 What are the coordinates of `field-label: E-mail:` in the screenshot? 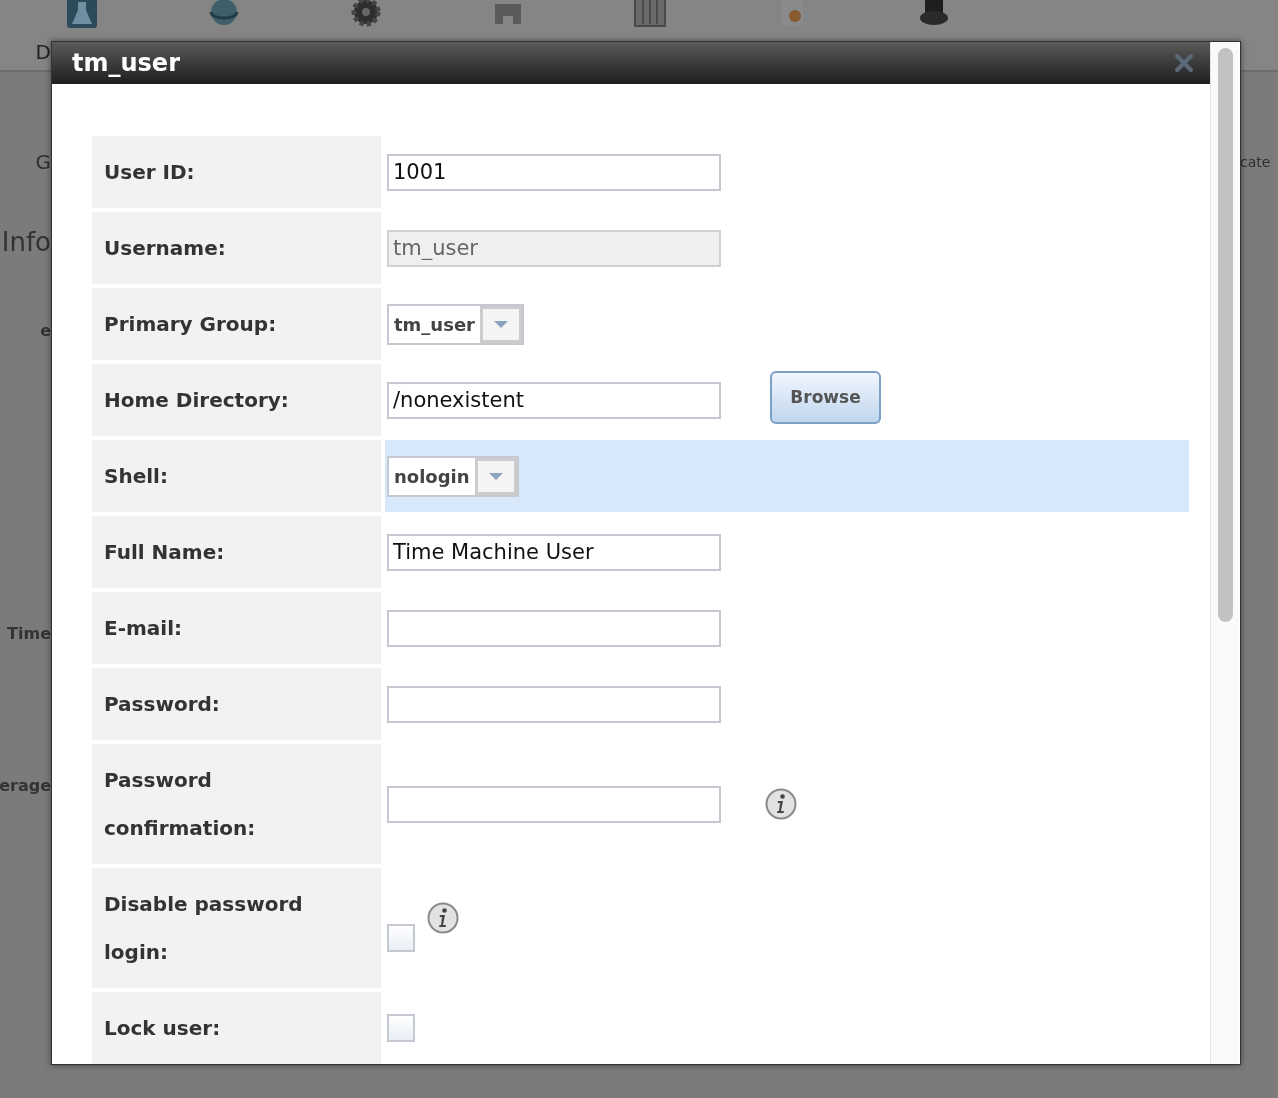 It's located at (236, 628).